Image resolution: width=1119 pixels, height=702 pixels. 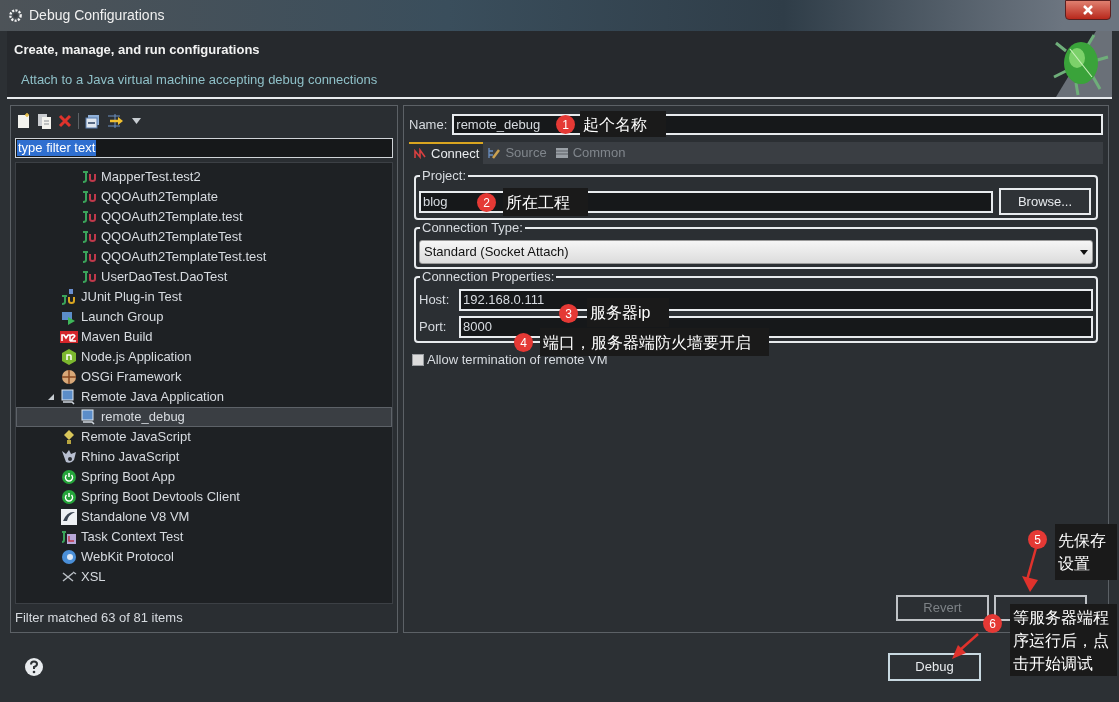 What do you see at coordinates (433, 327) in the screenshot?
I see `port-label: Port:` at bounding box center [433, 327].